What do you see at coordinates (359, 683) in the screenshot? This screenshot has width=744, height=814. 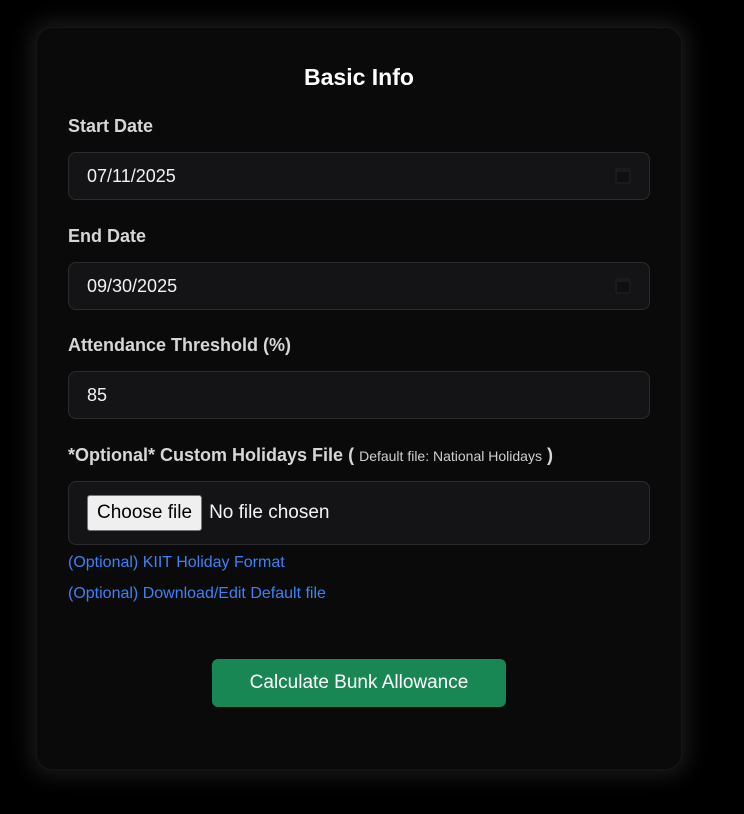 I see `calculate-bunk-allowance-button: Calculate Bunk Allowance` at bounding box center [359, 683].